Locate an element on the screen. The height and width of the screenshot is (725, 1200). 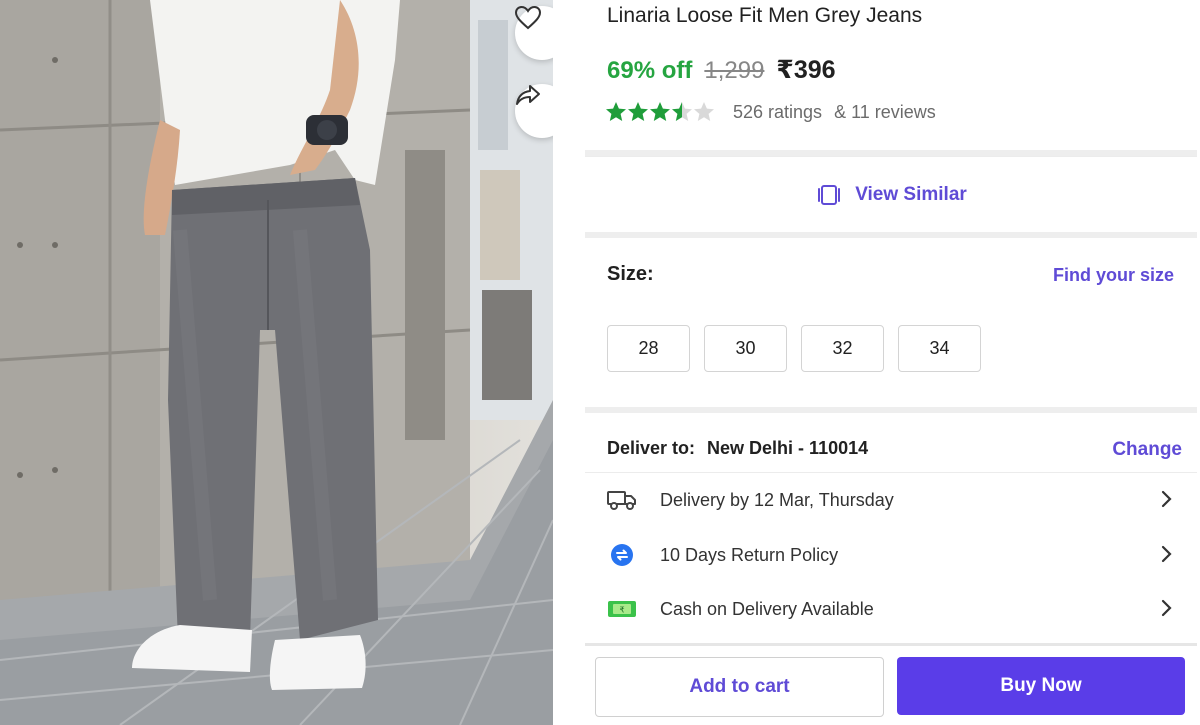
return-policy-text: 10 Days Return Policy is located at coordinates (749, 554).